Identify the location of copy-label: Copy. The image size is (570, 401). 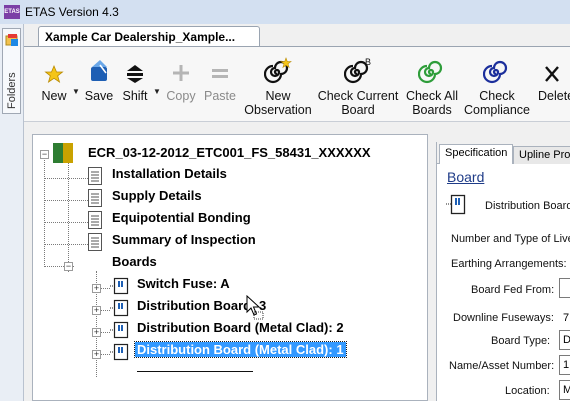
(181, 96).